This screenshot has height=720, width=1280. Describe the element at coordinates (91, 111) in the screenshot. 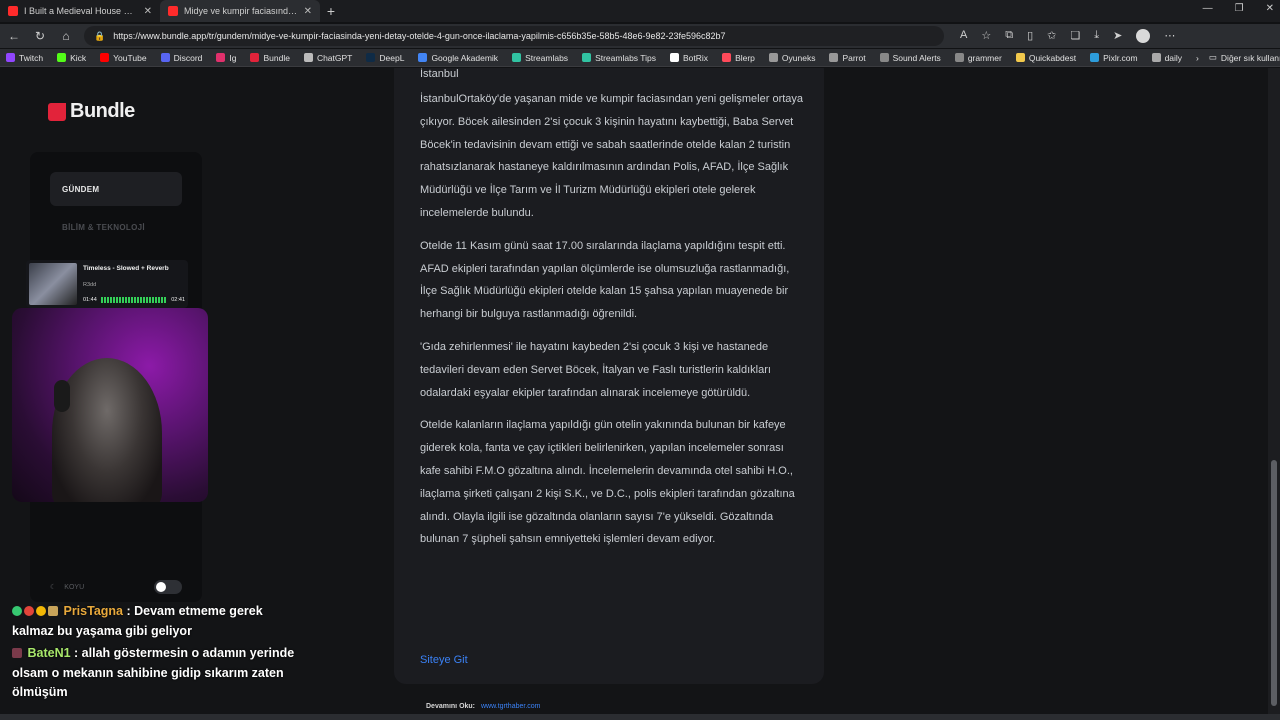

I see `site-logo: Bundle` at that location.